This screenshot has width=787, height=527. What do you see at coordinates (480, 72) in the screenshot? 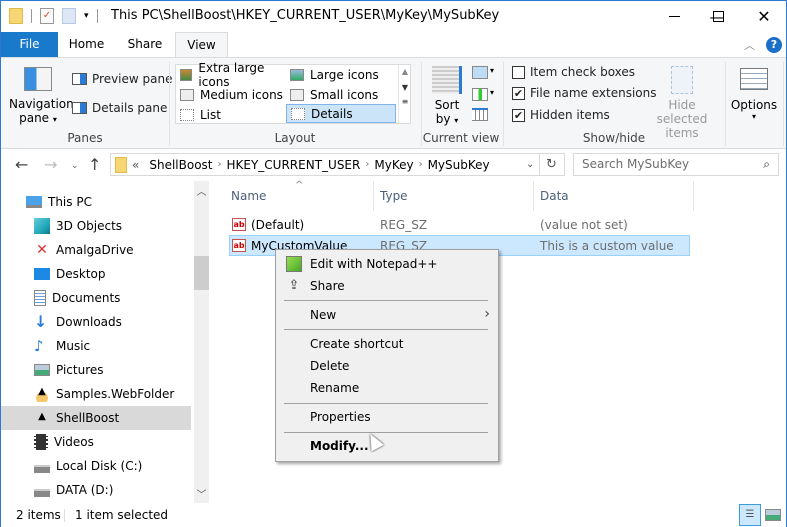
I see `group-by-icon` at bounding box center [480, 72].